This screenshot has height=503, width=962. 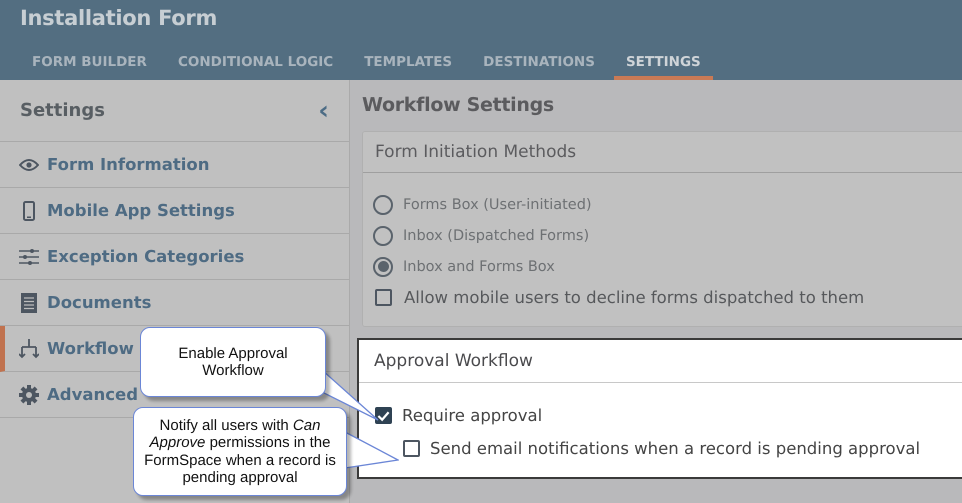 I want to click on sidebar-title: Settings, so click(x=62, y=110).